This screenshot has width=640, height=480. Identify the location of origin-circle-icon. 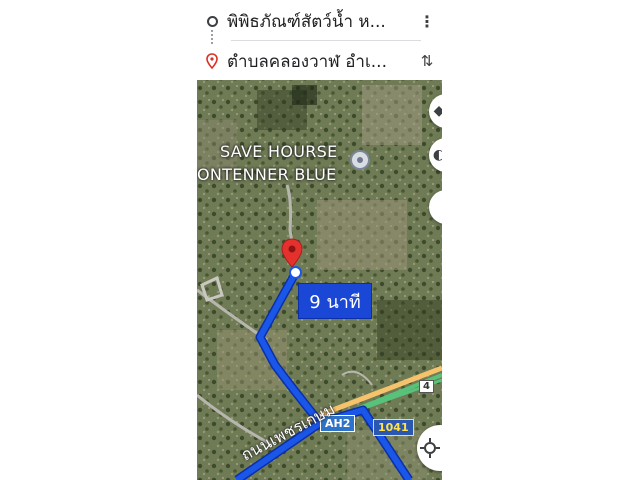
(212, 21).